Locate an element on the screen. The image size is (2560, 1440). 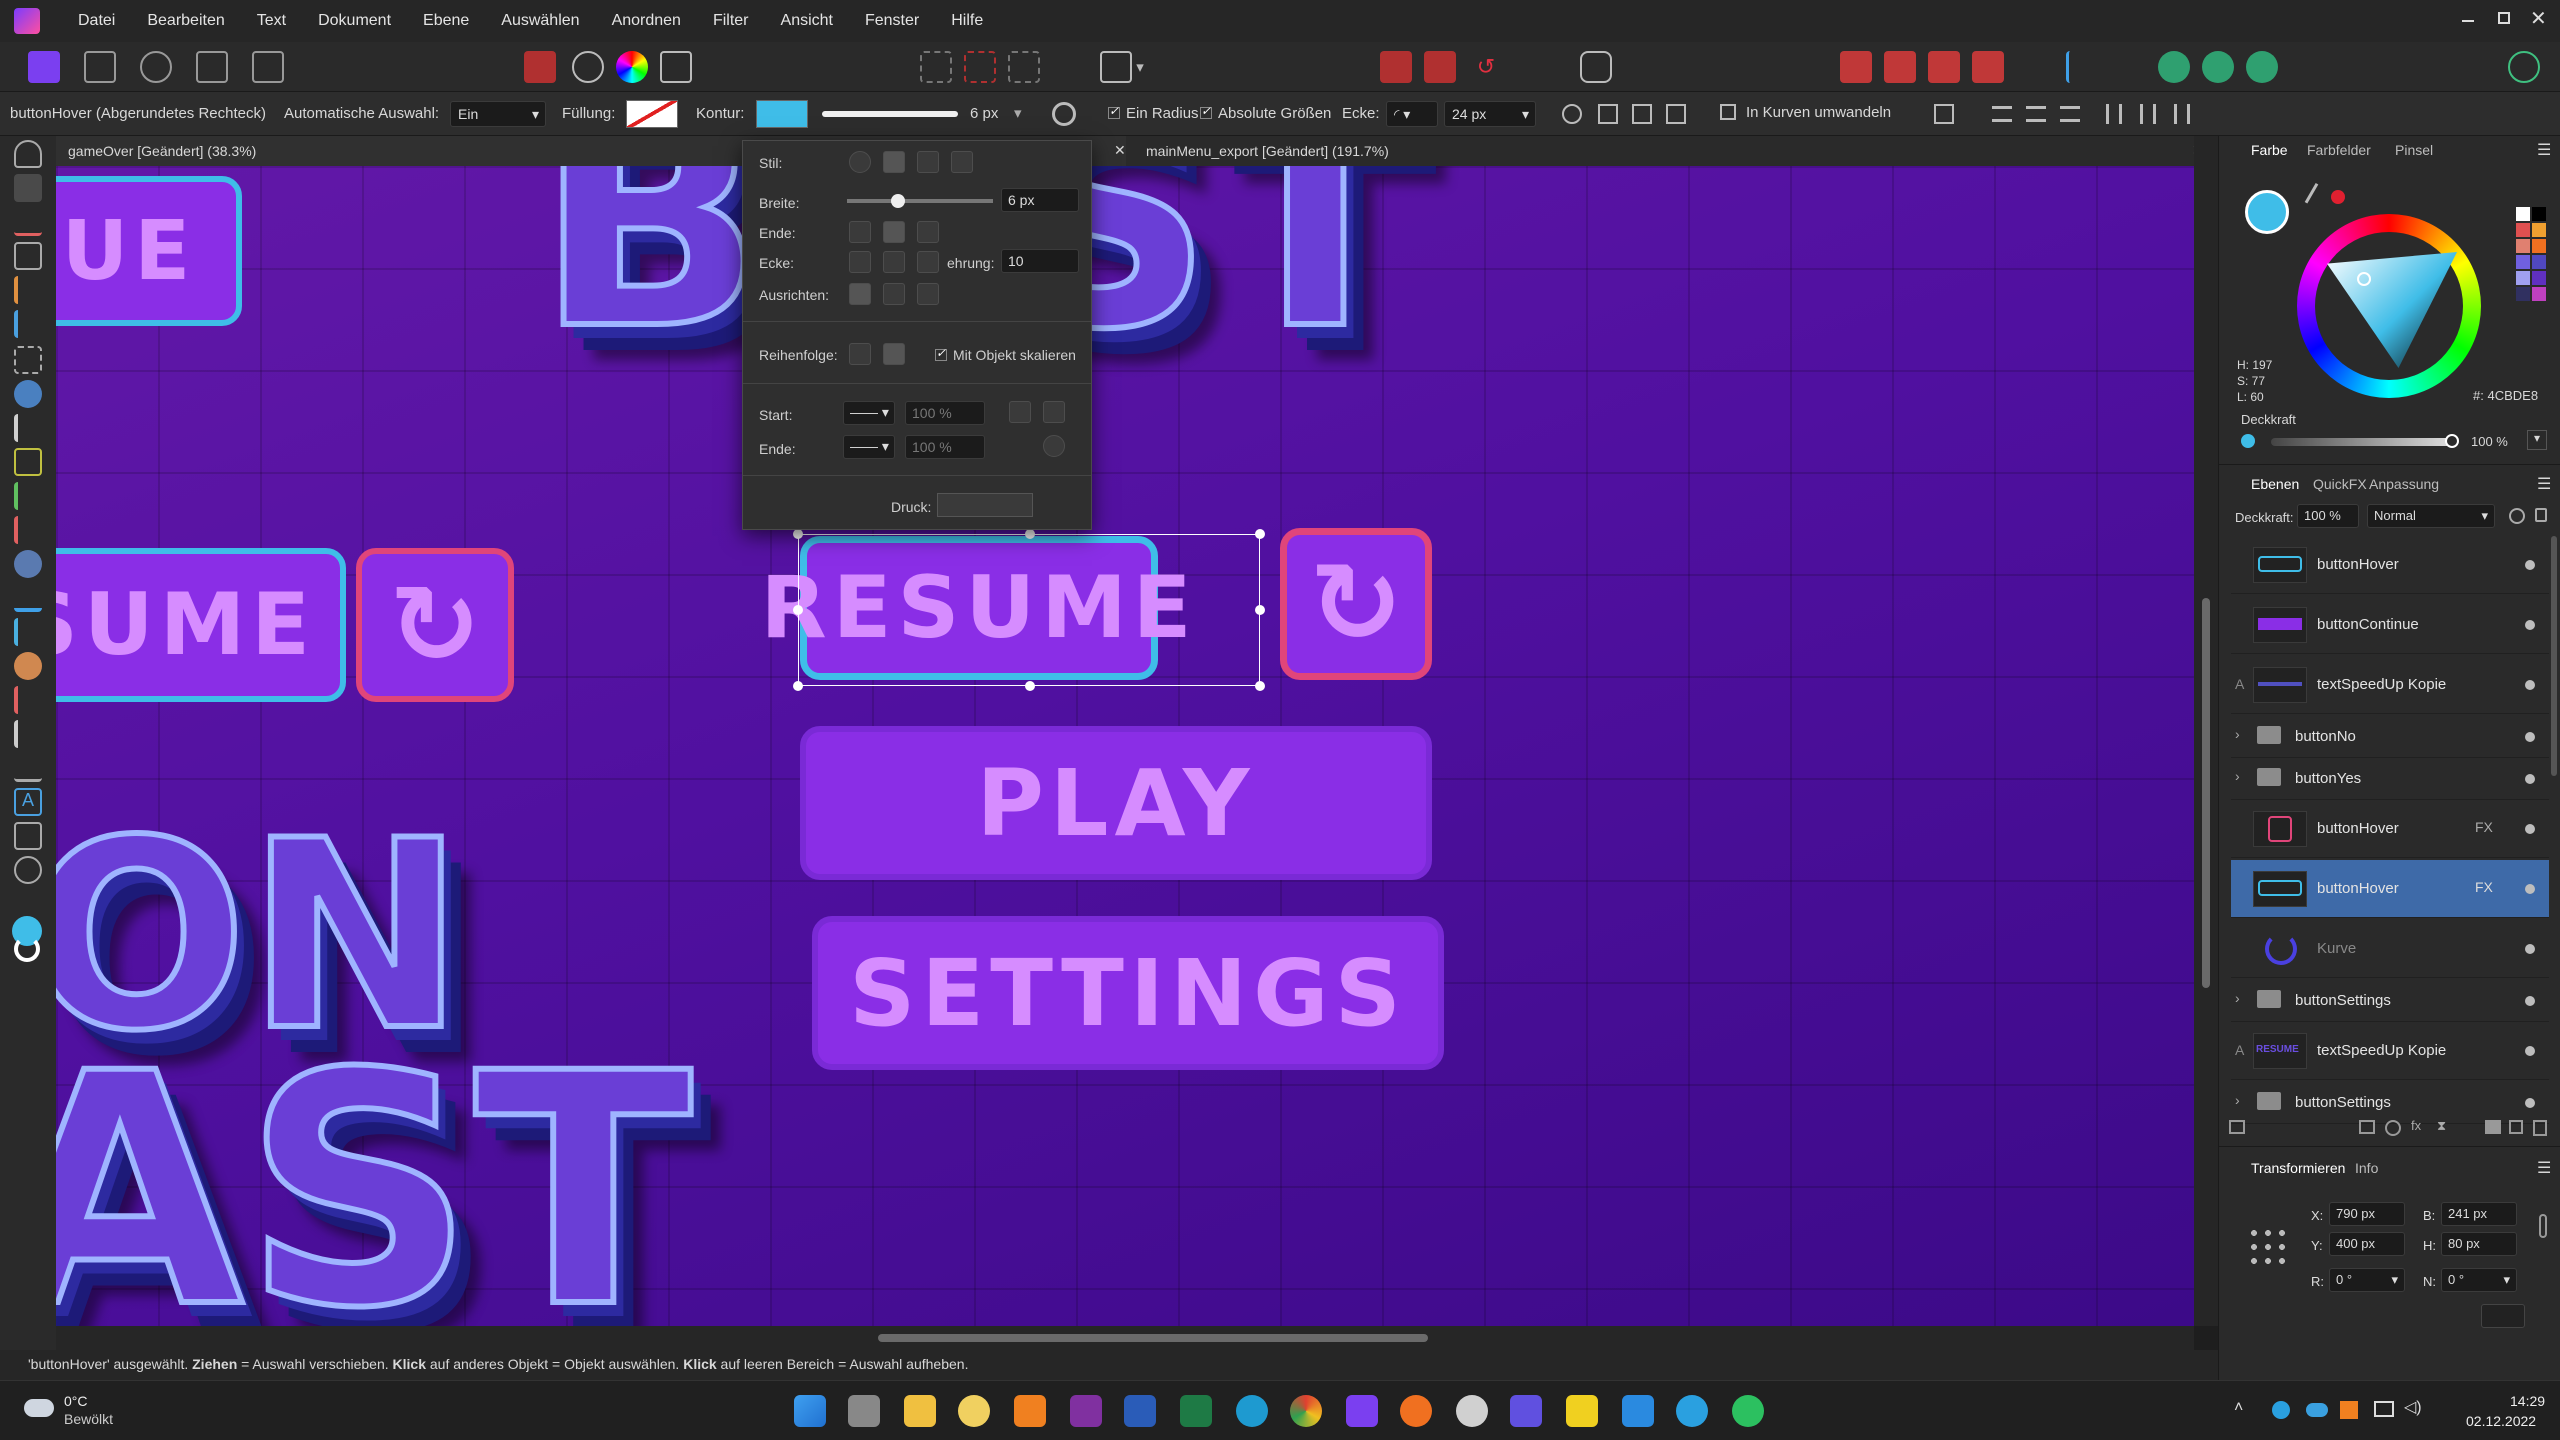
snapping-icon is located at coordinates (540, 67).